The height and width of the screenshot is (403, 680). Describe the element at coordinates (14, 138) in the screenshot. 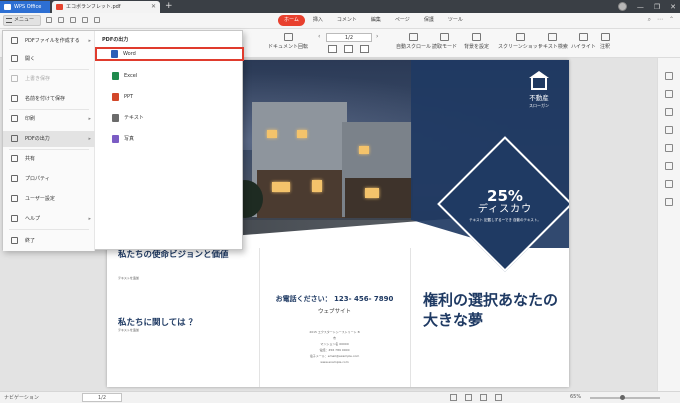

I see `export-icon` at that location.